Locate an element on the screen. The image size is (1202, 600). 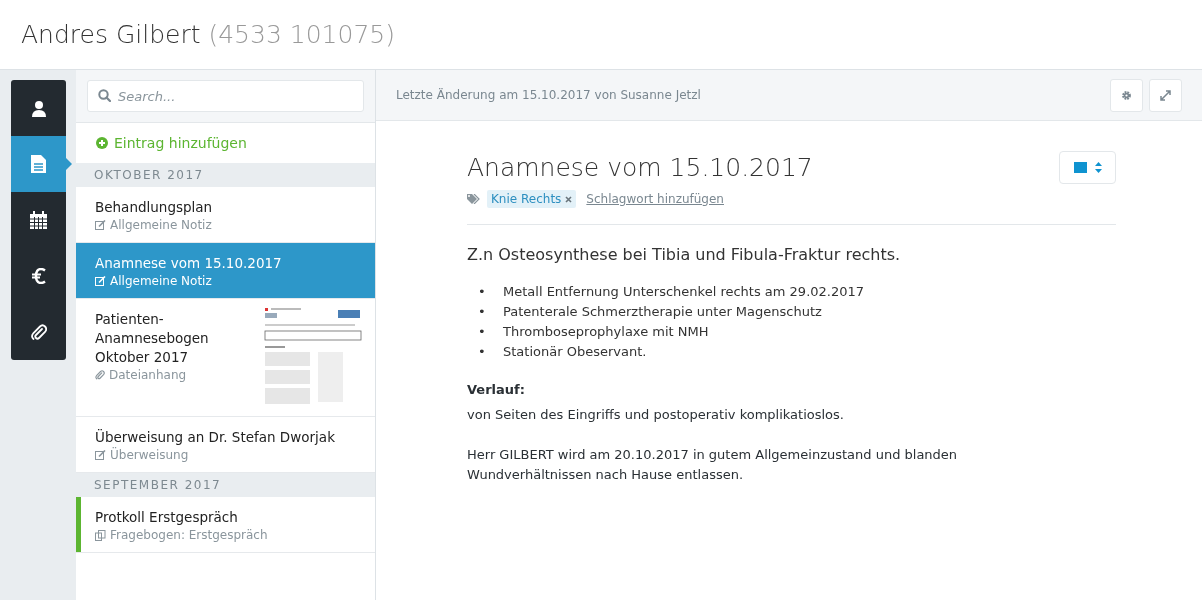
up-down-caret-icon is located at coordinates (1098, 167).